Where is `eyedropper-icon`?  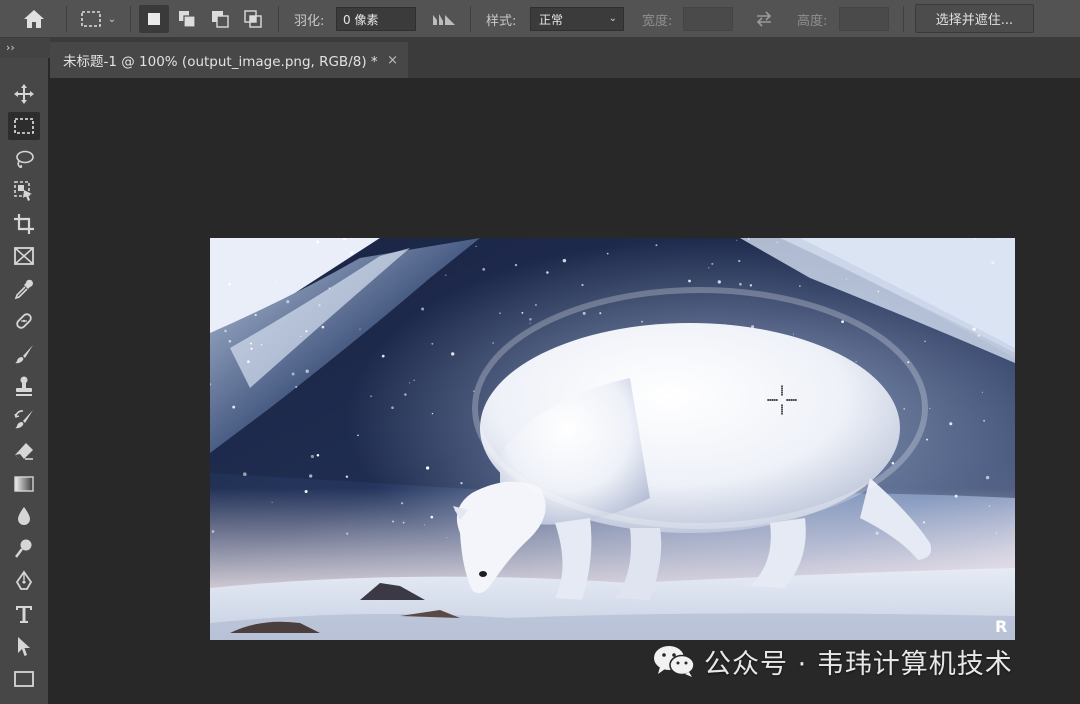 eyedropper-icon is located at coordinates (23, 289).